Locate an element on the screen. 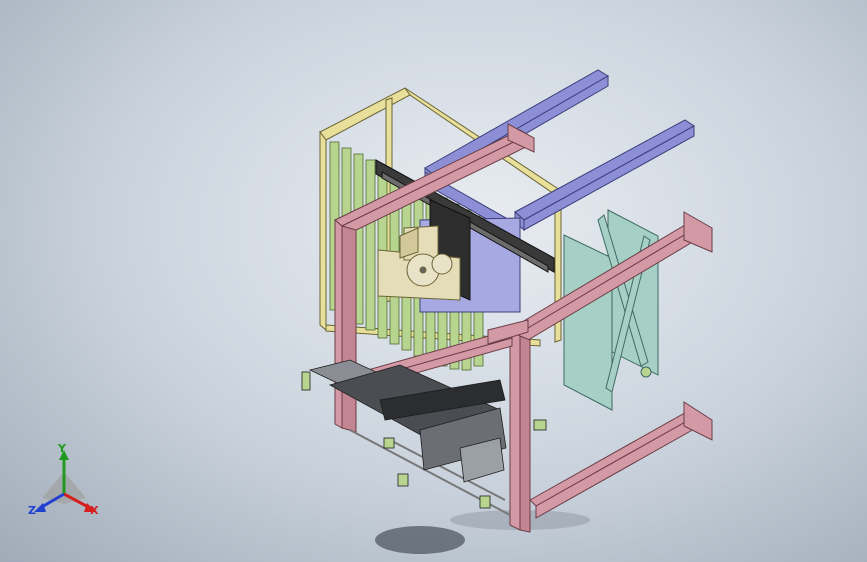  gripper-mechanism is located at coordinates (424, 434).